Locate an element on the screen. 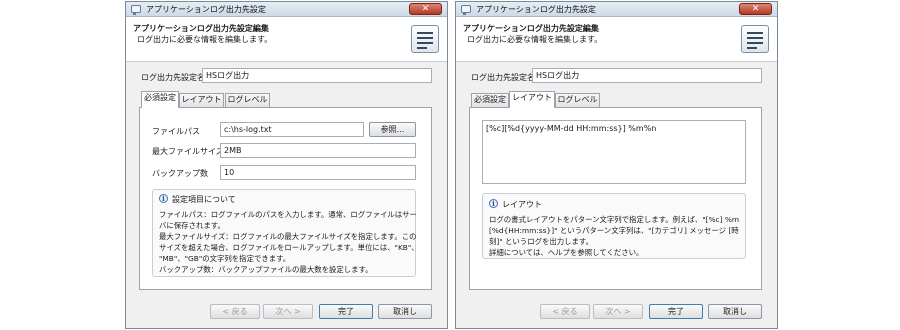  info-text-line: "MB"、"GB"の文字列を指定できます。 is located at coordinates (225, 258).